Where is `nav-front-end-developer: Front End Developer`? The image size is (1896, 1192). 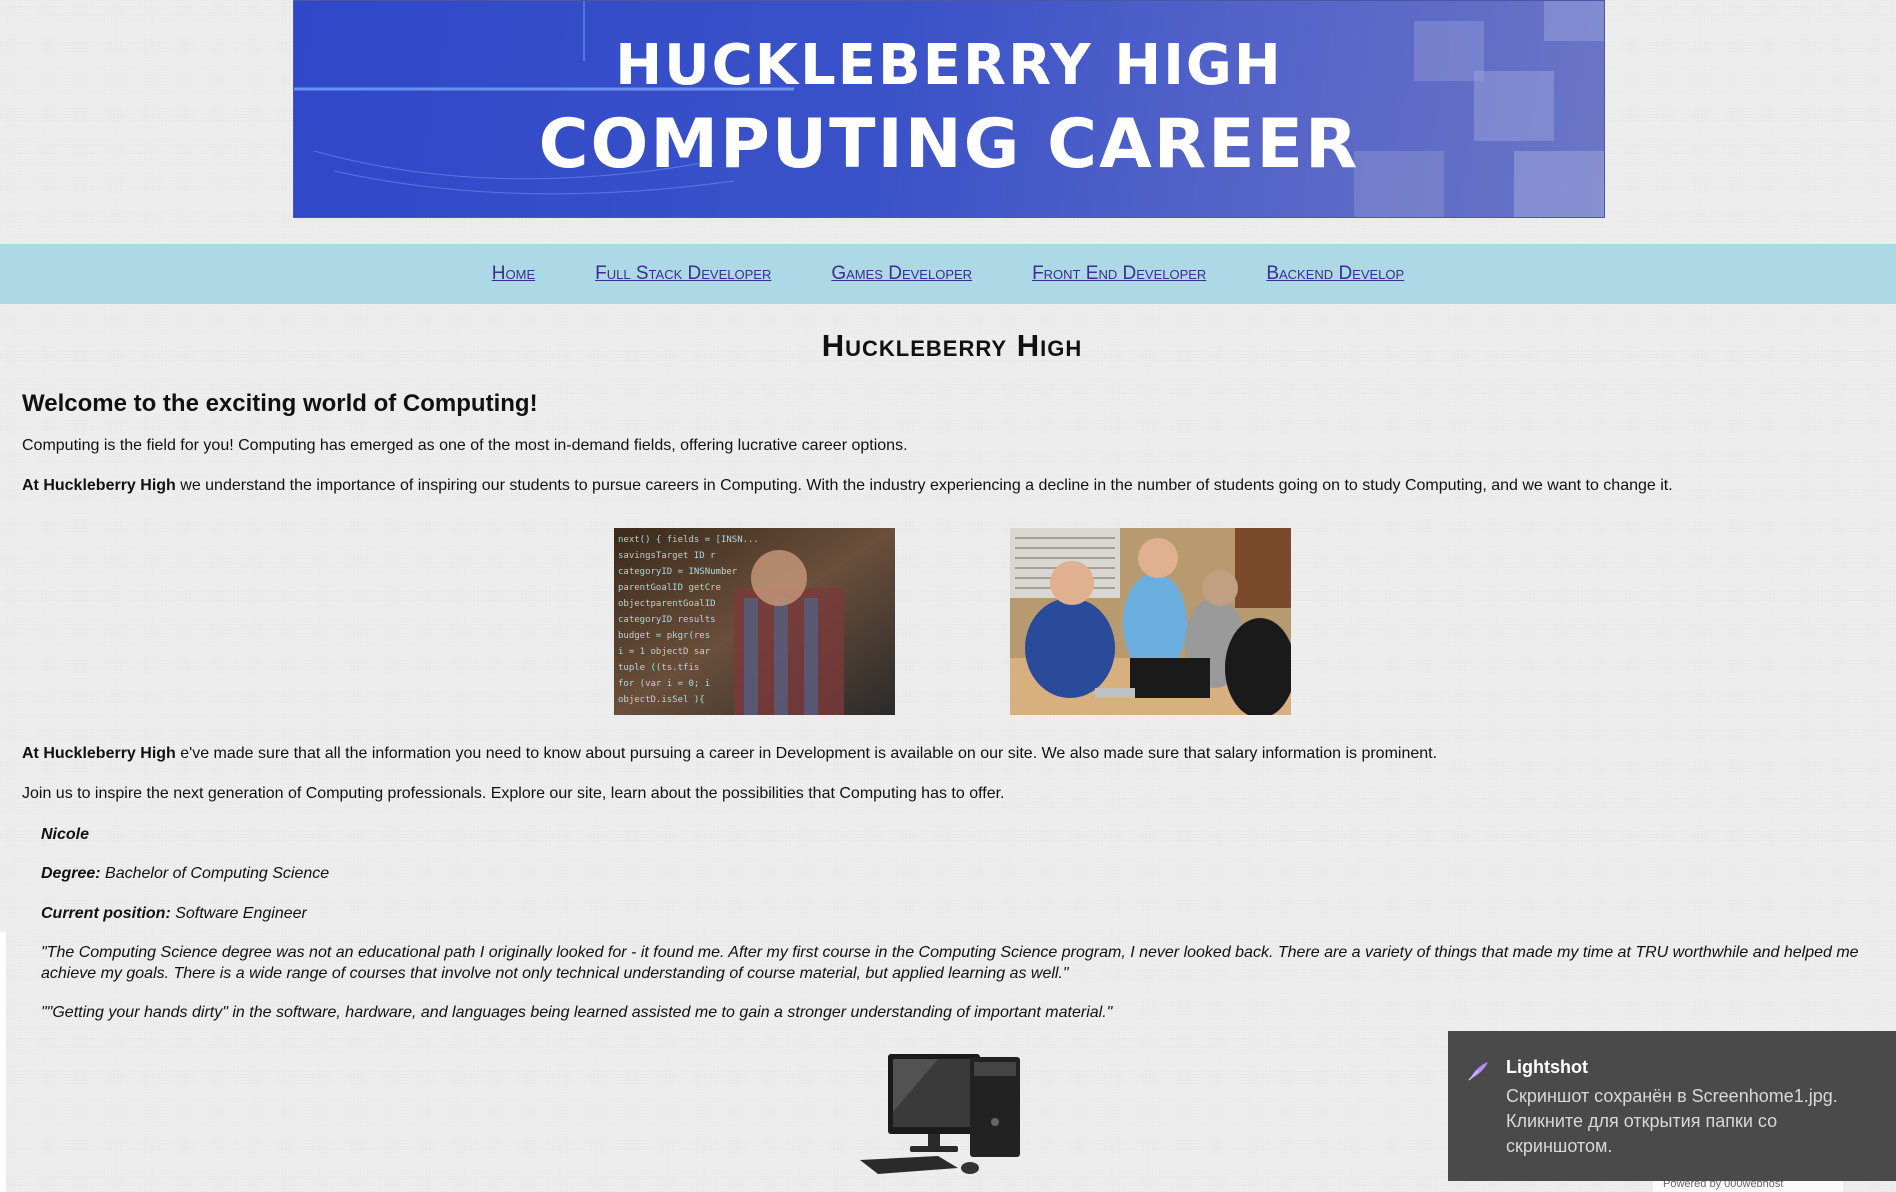 nav-front-end-developer: Front End Developer is located at coordinates (1119, 274).